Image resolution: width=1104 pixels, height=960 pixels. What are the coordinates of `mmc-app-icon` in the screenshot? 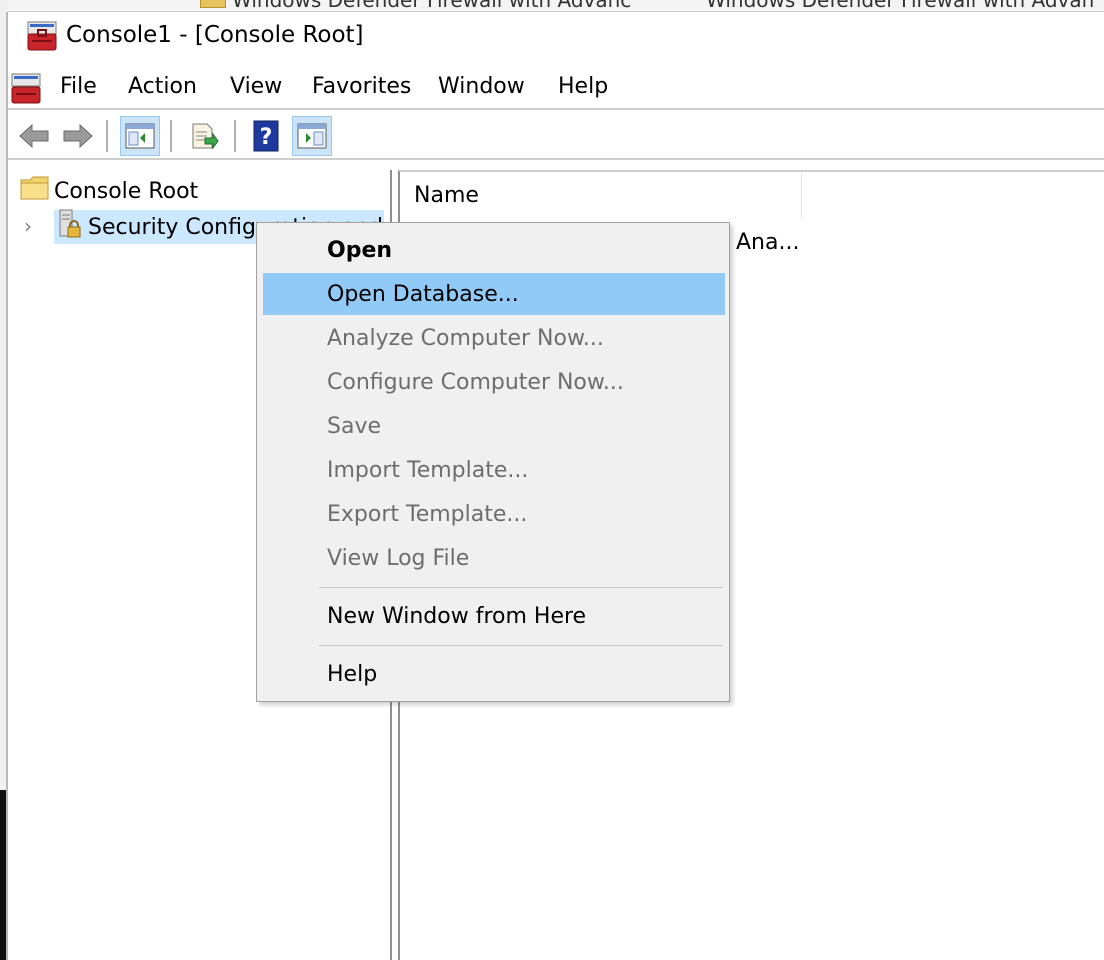 It's located at (42, 39).